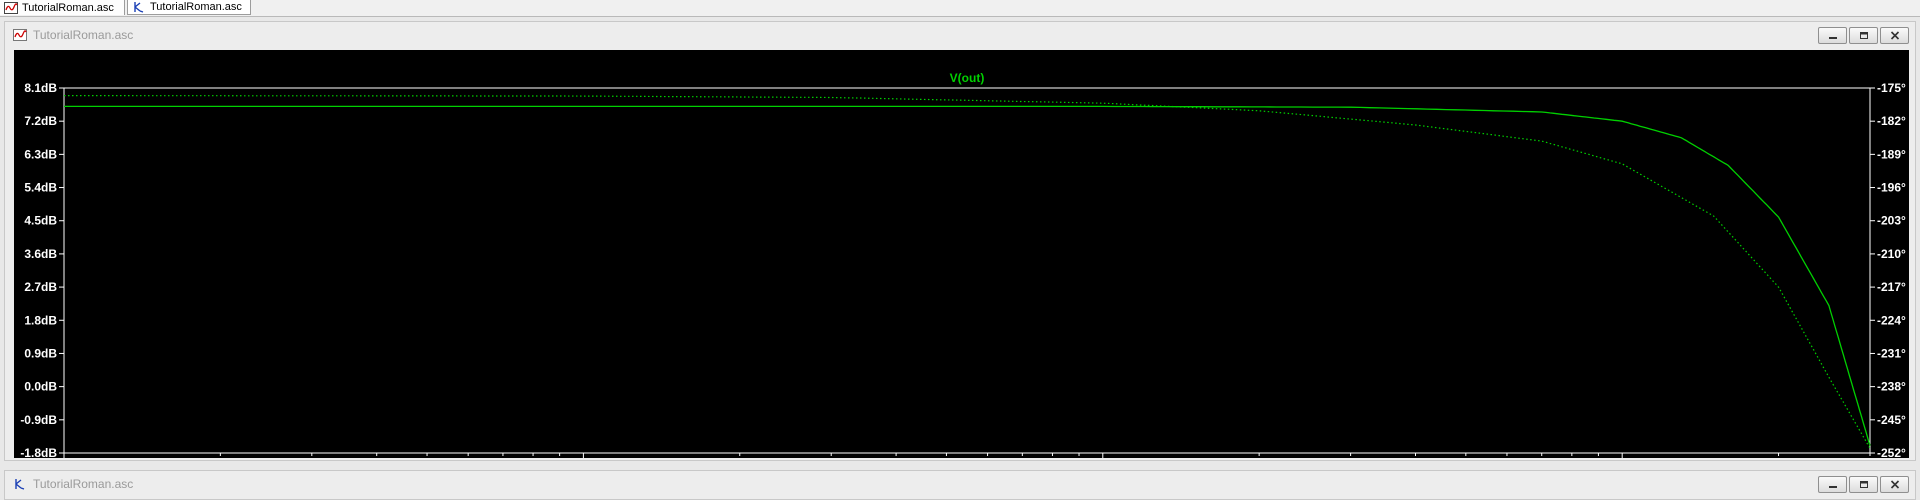  Describe the element at coordinates (1891, 287) in the screenshot. I see `right-axis-tick-label: -217°` at that location.